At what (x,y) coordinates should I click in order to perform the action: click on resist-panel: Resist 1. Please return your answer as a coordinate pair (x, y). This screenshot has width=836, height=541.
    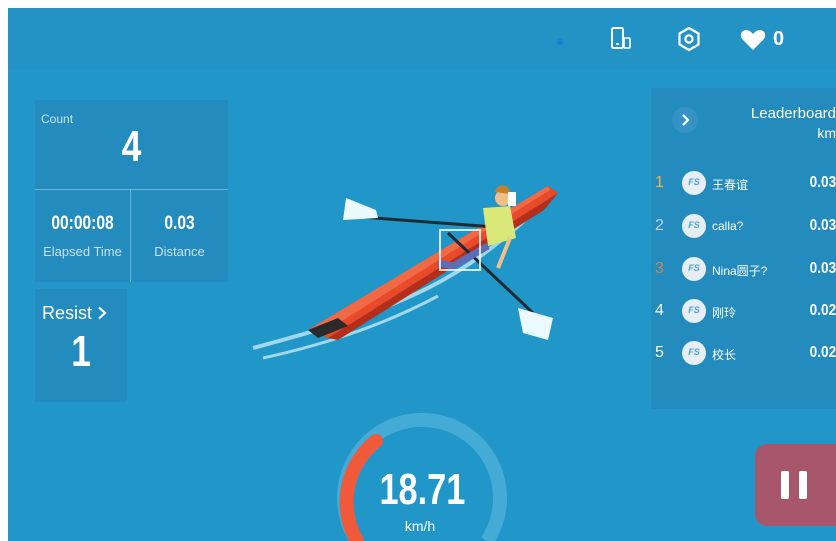
    Looking at the image, I should click on (81, 345).